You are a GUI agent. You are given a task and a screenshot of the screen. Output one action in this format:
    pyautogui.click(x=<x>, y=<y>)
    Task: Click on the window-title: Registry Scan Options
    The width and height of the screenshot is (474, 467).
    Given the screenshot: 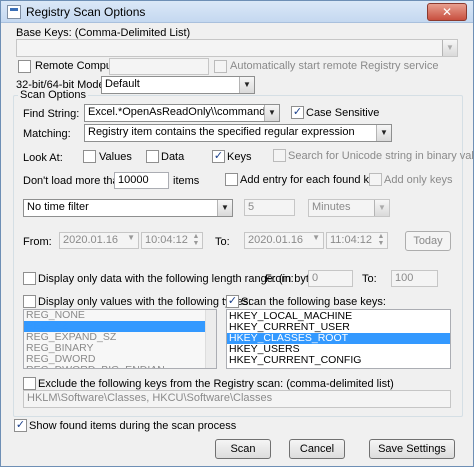 What is the action you would take?
    pyautogui.click(x=86, y=12)
    